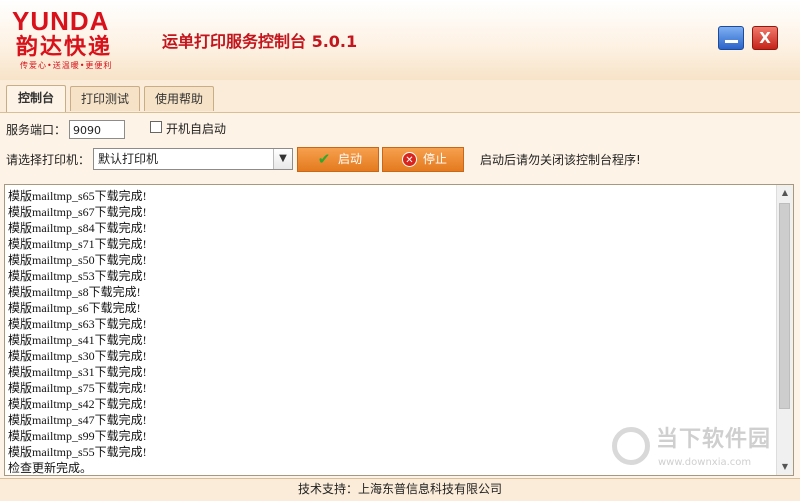 This screenshot has width=800, height=501. What do you see at coordinates (77, 244) in the screenshot?
I see `log-line: 模版mailtmp_s71下载完成!` at bounding box center [77, 244].